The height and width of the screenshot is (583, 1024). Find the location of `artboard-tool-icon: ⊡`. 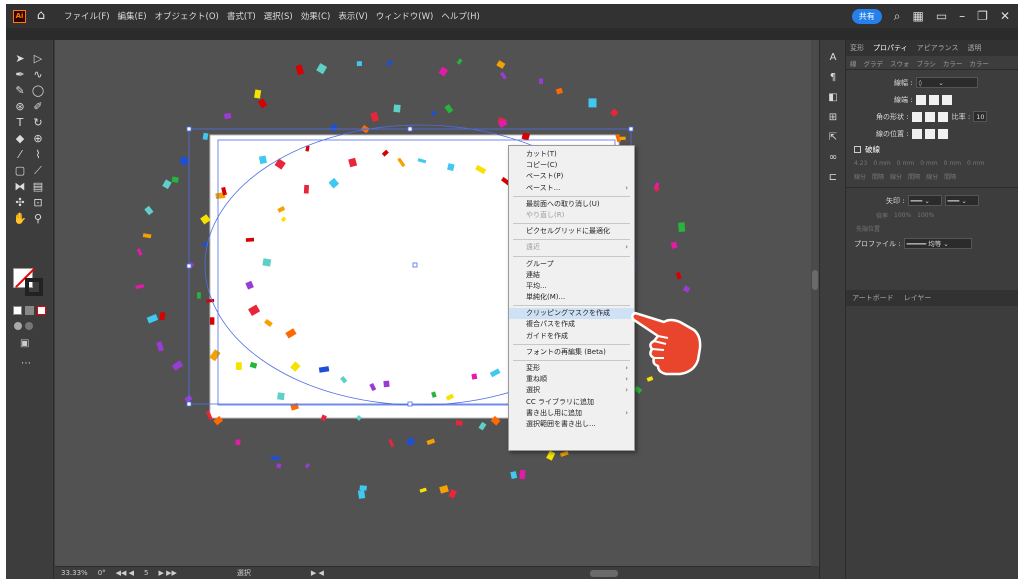

artboard-tool-icon: ⊡ is located at coordinates (38, 202).